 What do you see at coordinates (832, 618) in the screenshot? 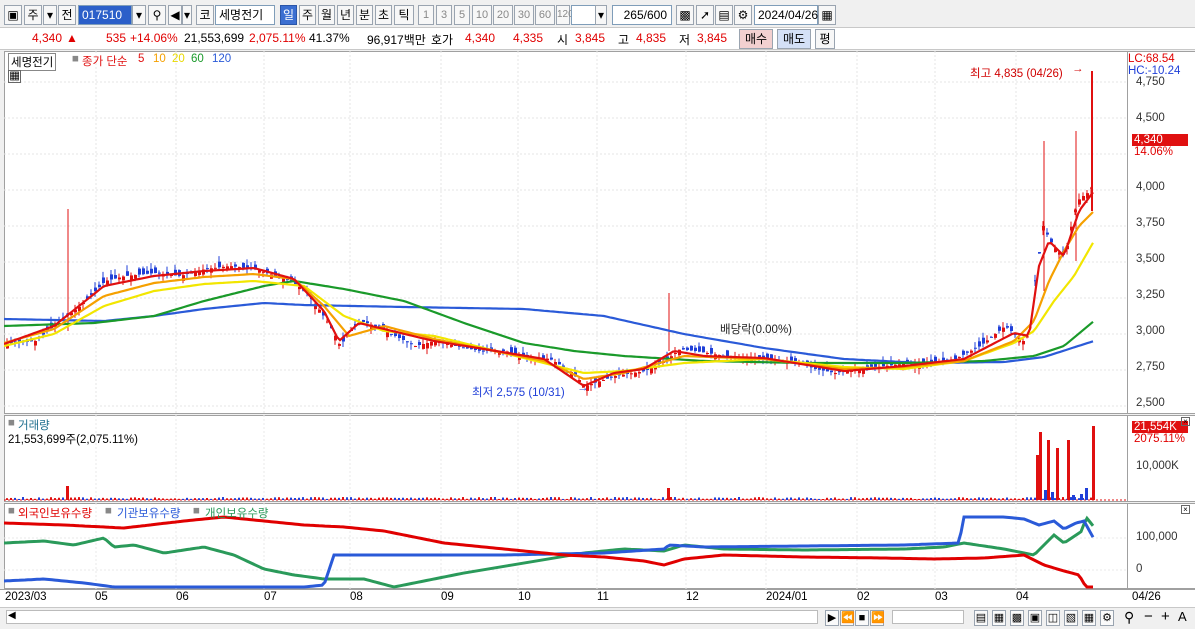
I see `scroll-right-icon: ▶` at bounding box center [832, 618].